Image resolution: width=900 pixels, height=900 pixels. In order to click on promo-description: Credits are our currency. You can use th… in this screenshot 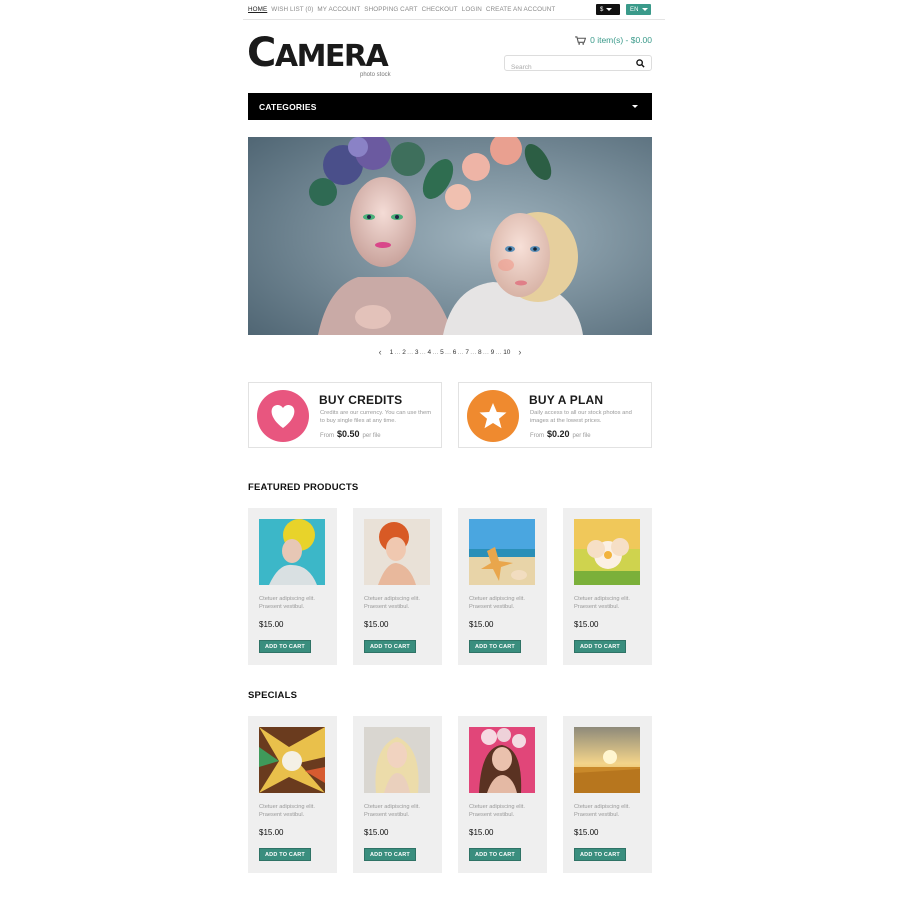, I will do `click(376, 417)`.